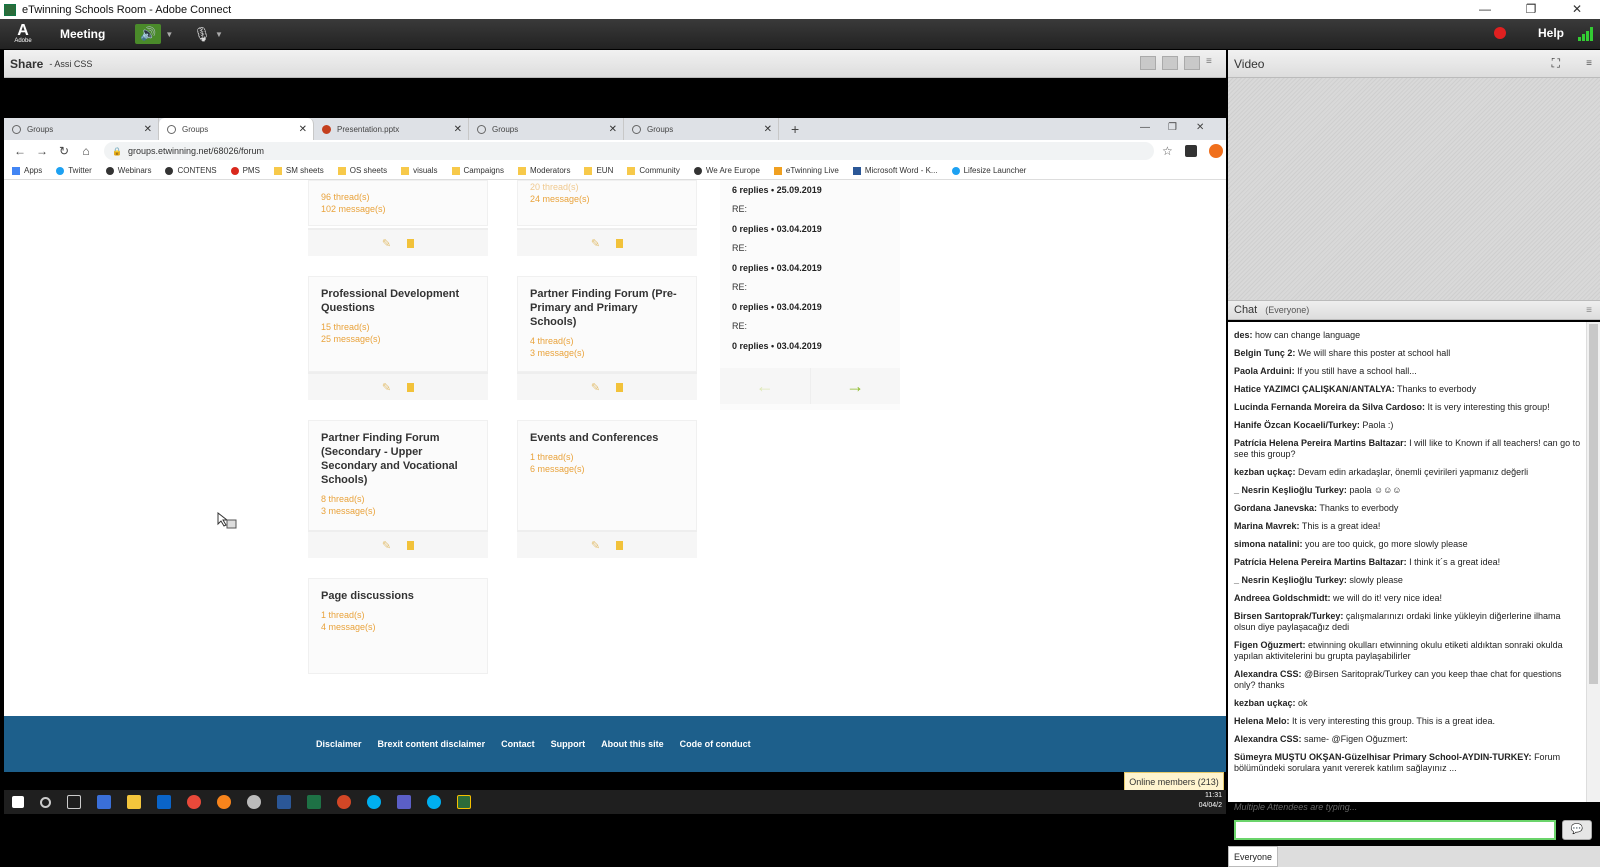 This screenshot has width=1600, height=867. What do you see at coordinates (219, 34) in the screenshot?
I see `microphone-dropdown-icon: ▼` at bounding box center [219, 34].